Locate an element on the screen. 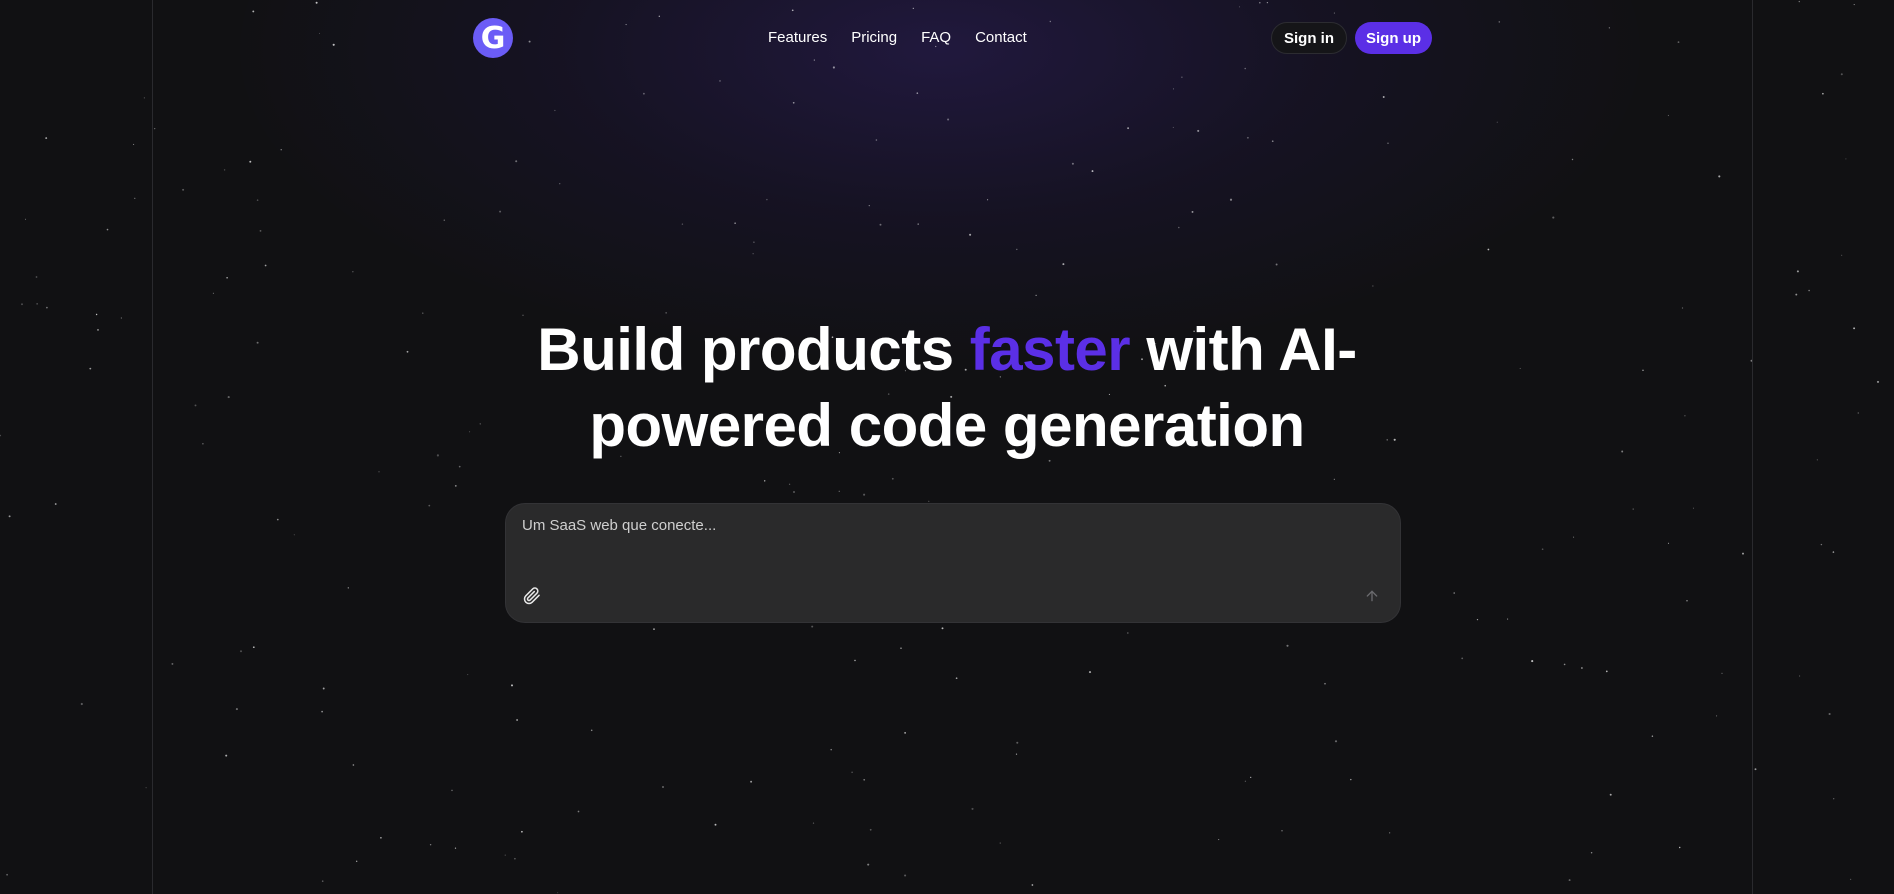  prompt-box is located at coordinates (953, 563).